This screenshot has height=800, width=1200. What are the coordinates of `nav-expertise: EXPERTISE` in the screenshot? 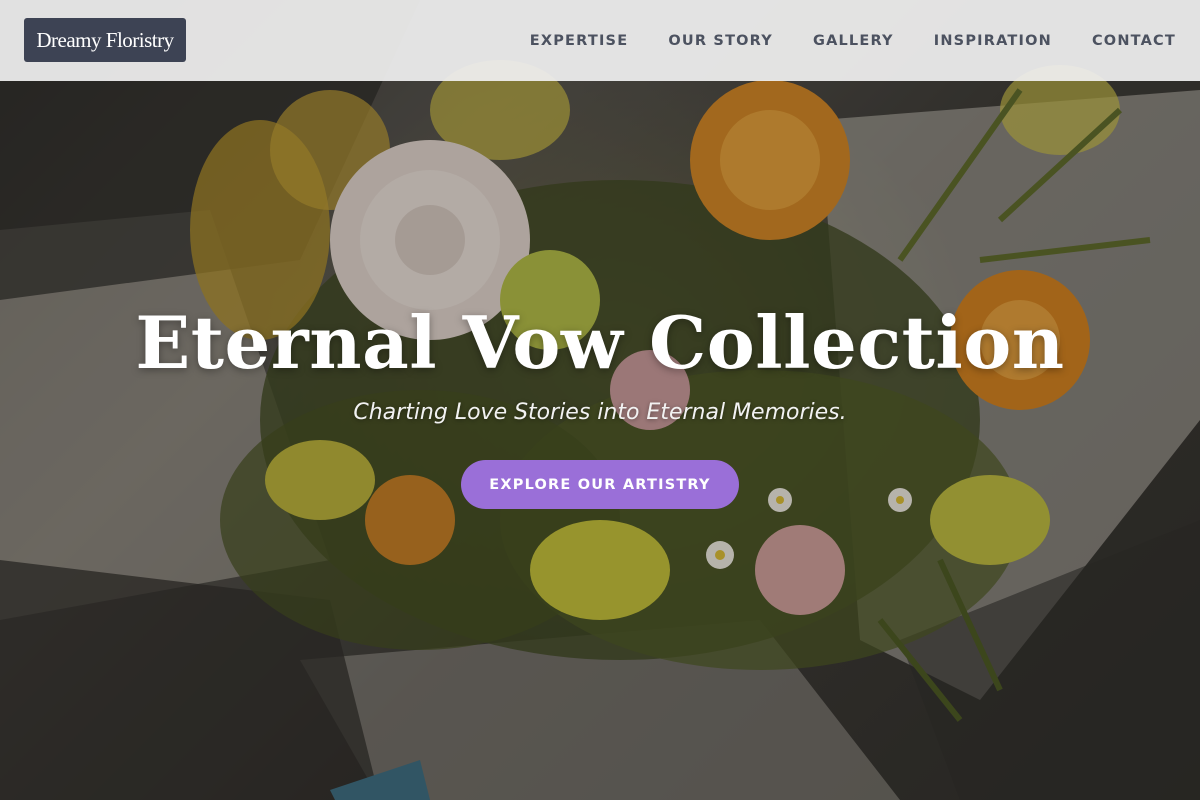 It's located at (579, 41).